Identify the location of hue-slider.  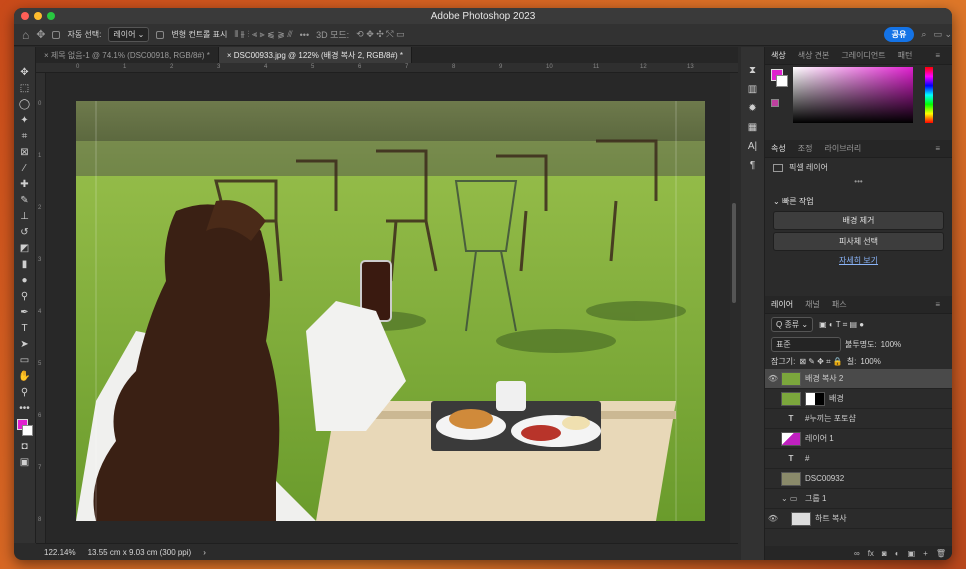
(929, 95).